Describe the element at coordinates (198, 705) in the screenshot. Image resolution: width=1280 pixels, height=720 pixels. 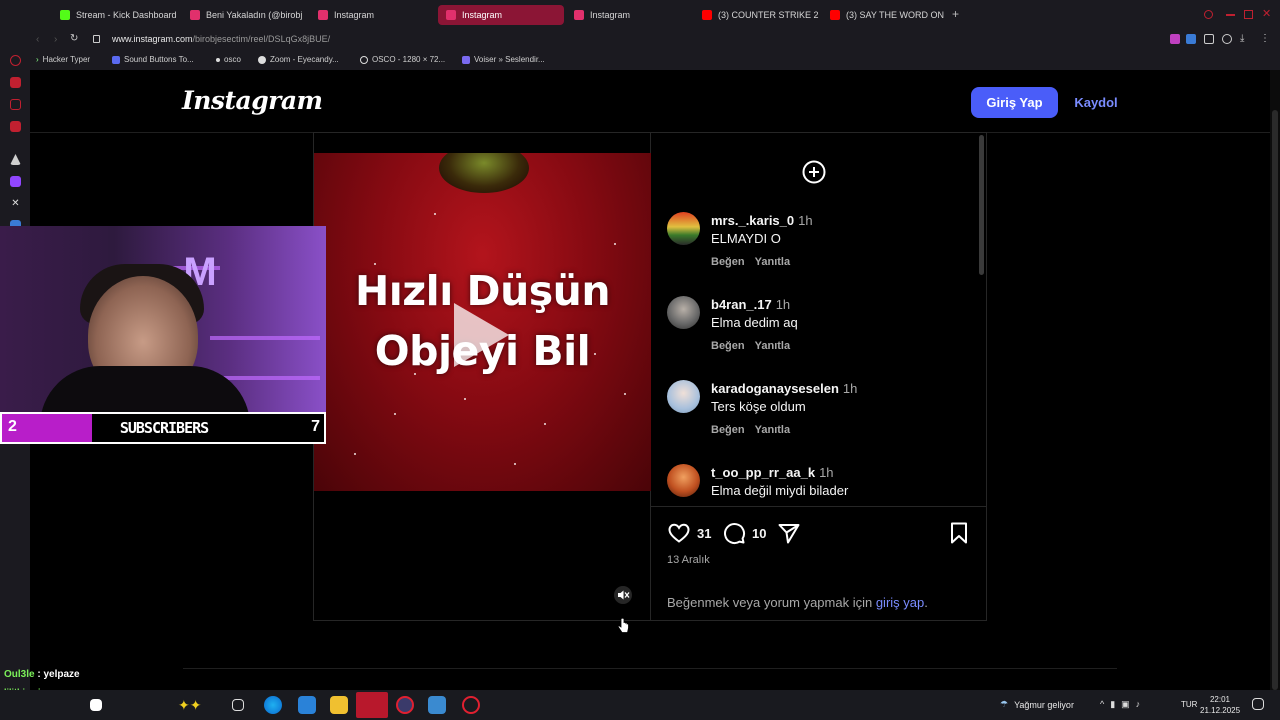
I see `sparkle-widget-icon: ✦✦` at that location.